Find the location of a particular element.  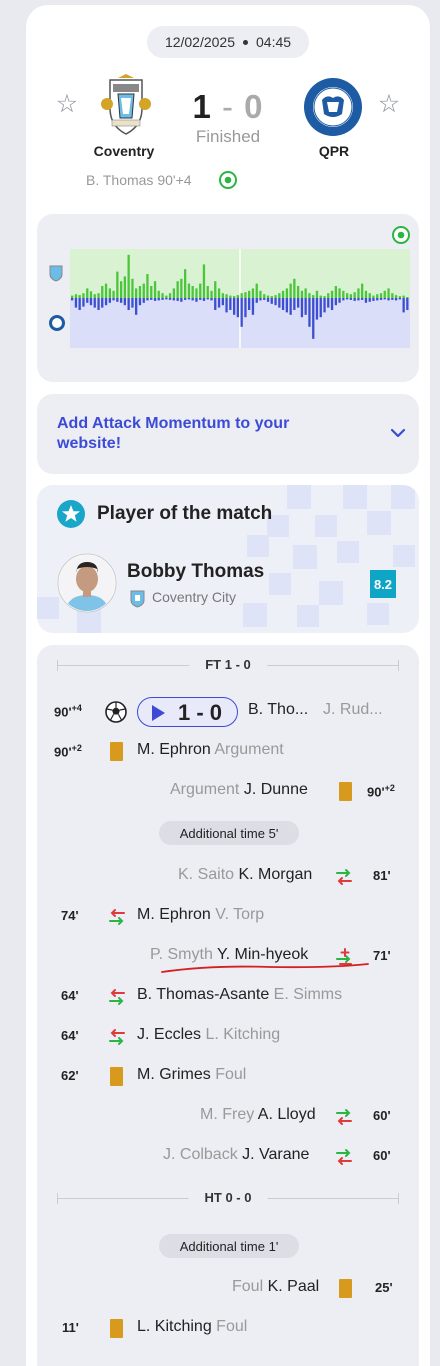

card-incident-row: 62' M. Grimes Foul is located at coordinates (228, 1077).